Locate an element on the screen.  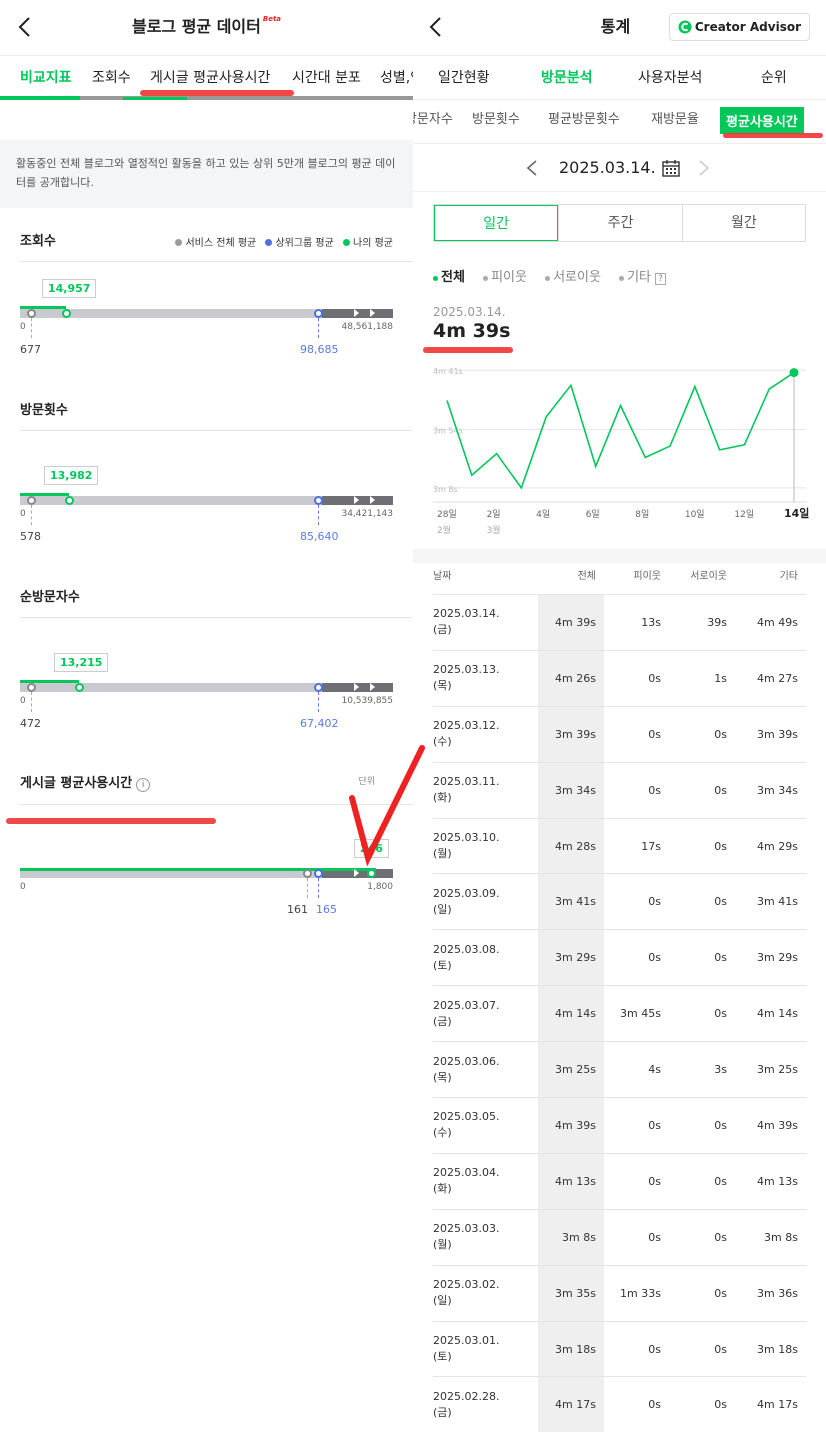
service-avg-value: 161 is located at coordinates (297, 909).